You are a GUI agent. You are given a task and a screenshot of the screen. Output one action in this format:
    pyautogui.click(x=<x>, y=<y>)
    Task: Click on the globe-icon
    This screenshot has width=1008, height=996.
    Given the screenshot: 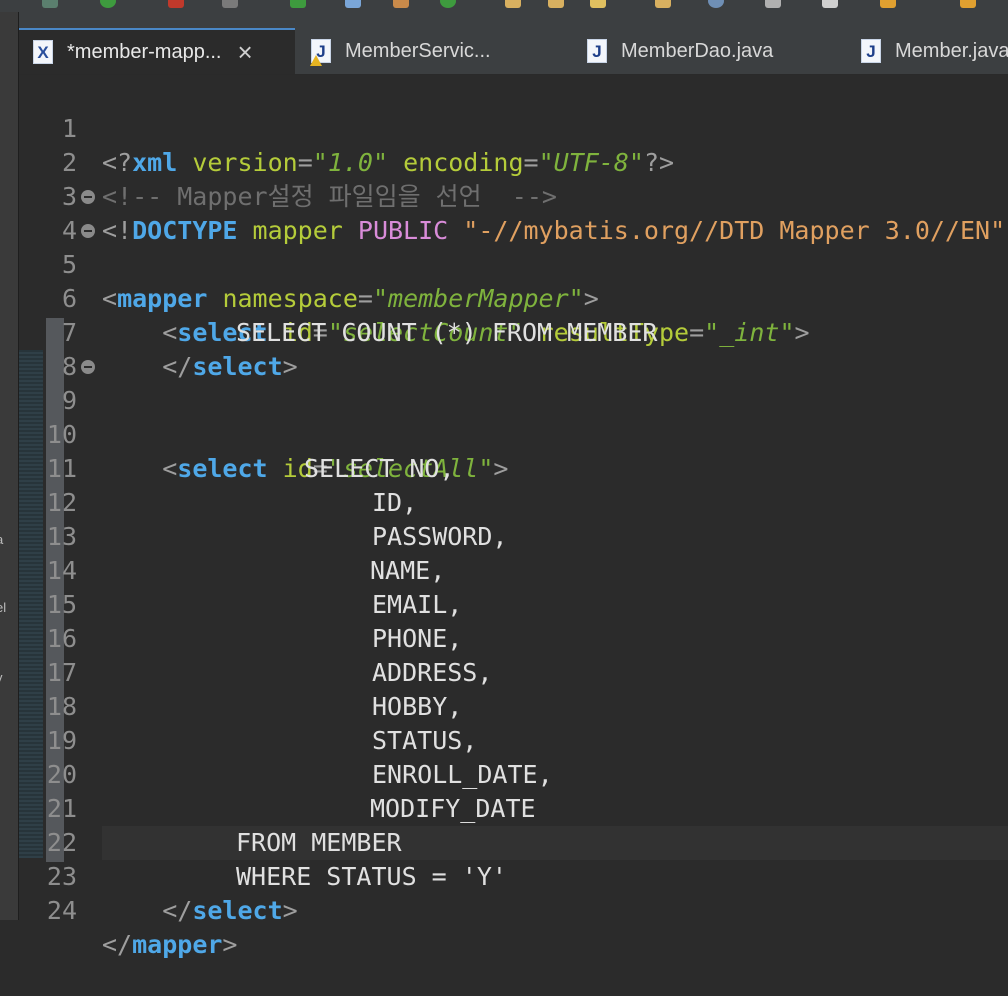 What is the action you would take?
    pyautogui.click(x=716, y=4)
    